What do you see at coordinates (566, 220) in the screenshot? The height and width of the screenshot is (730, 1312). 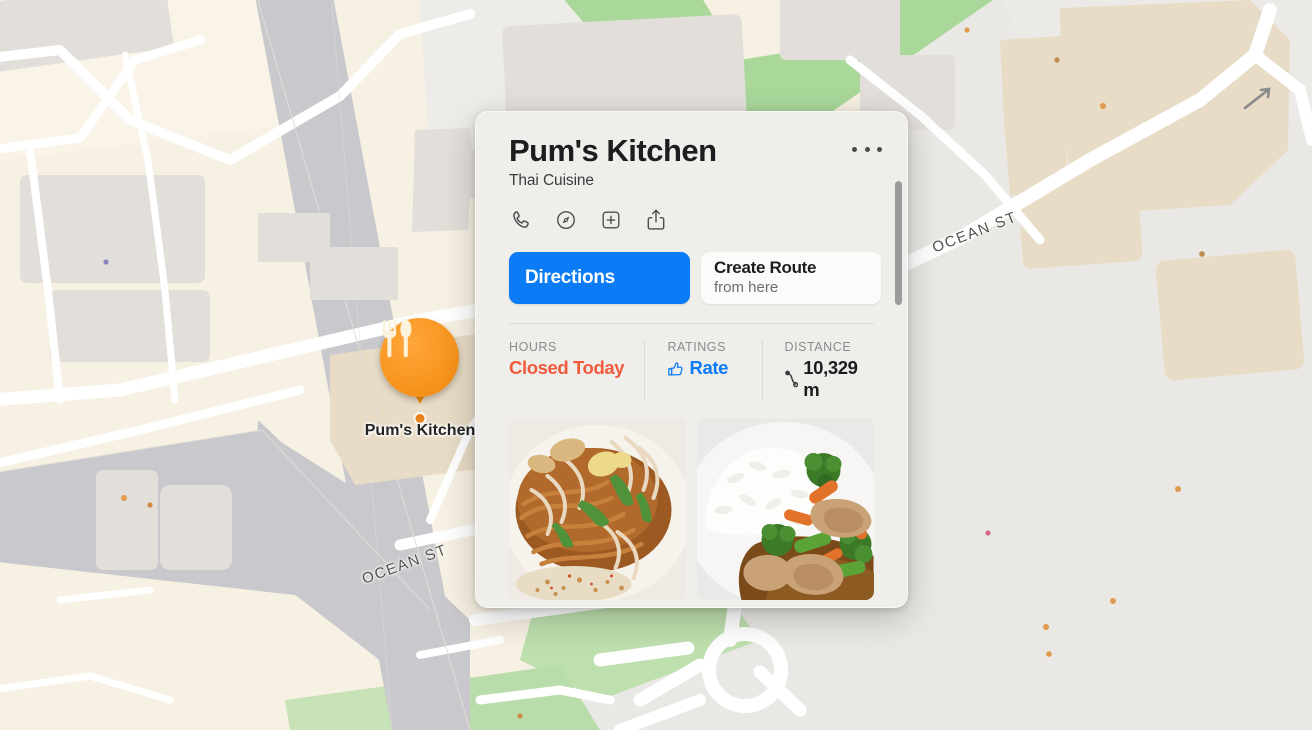 I see `compass-icon` at bounding box center [566, 220].